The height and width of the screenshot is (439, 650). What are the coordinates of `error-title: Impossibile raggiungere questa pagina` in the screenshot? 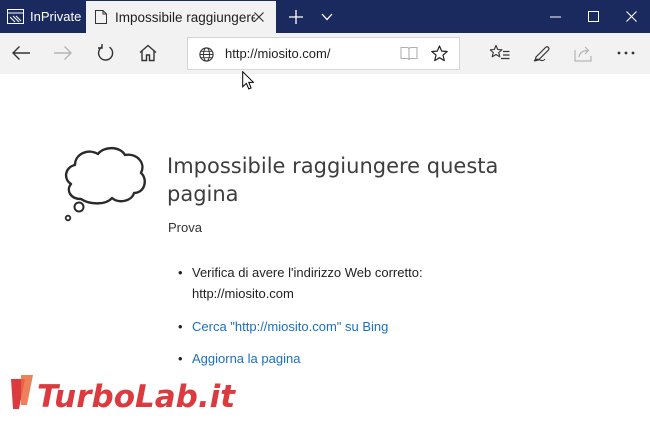 It's located at (333, 180).